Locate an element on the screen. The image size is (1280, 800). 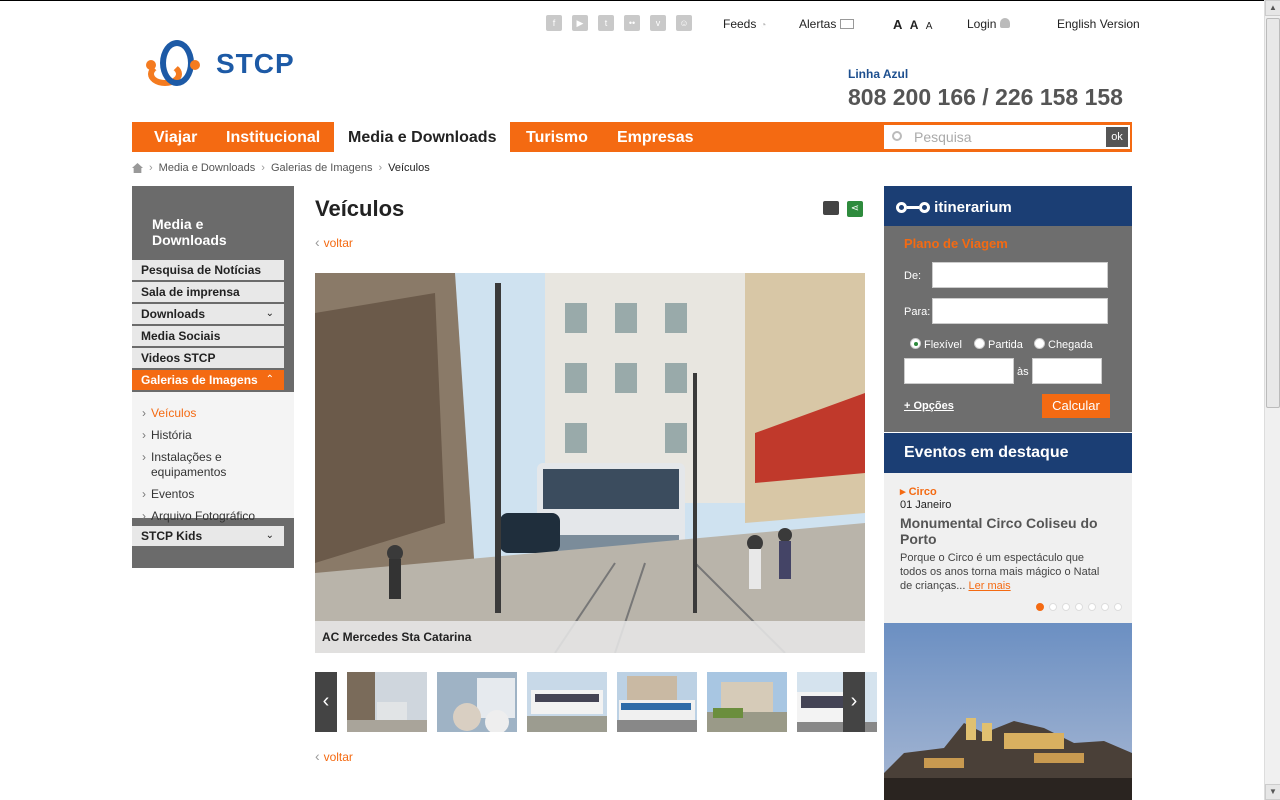
font-small-button: A is located at coordinates (929, 26).